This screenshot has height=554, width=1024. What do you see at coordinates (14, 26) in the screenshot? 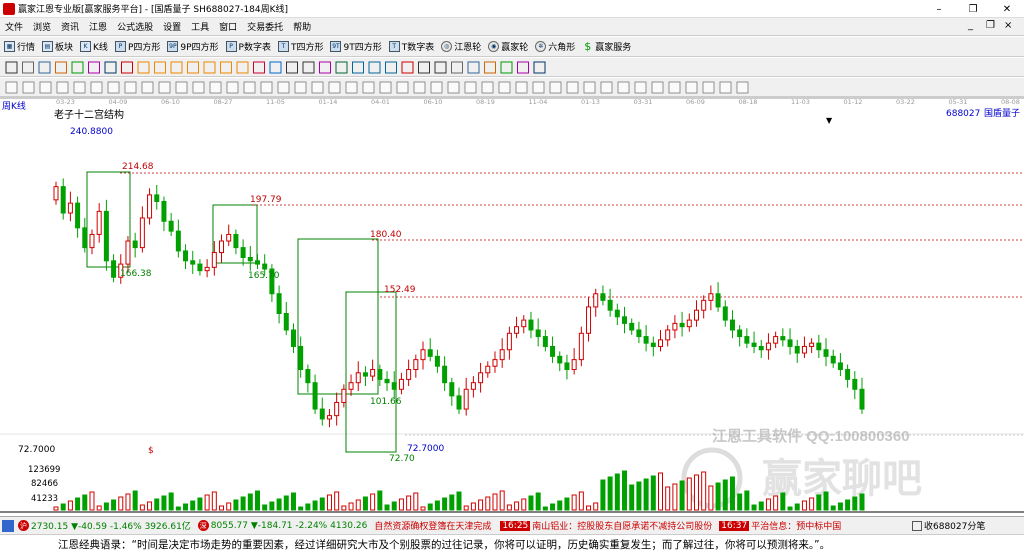
I see `menu-file: 文件` at bounding box center [14, 26].